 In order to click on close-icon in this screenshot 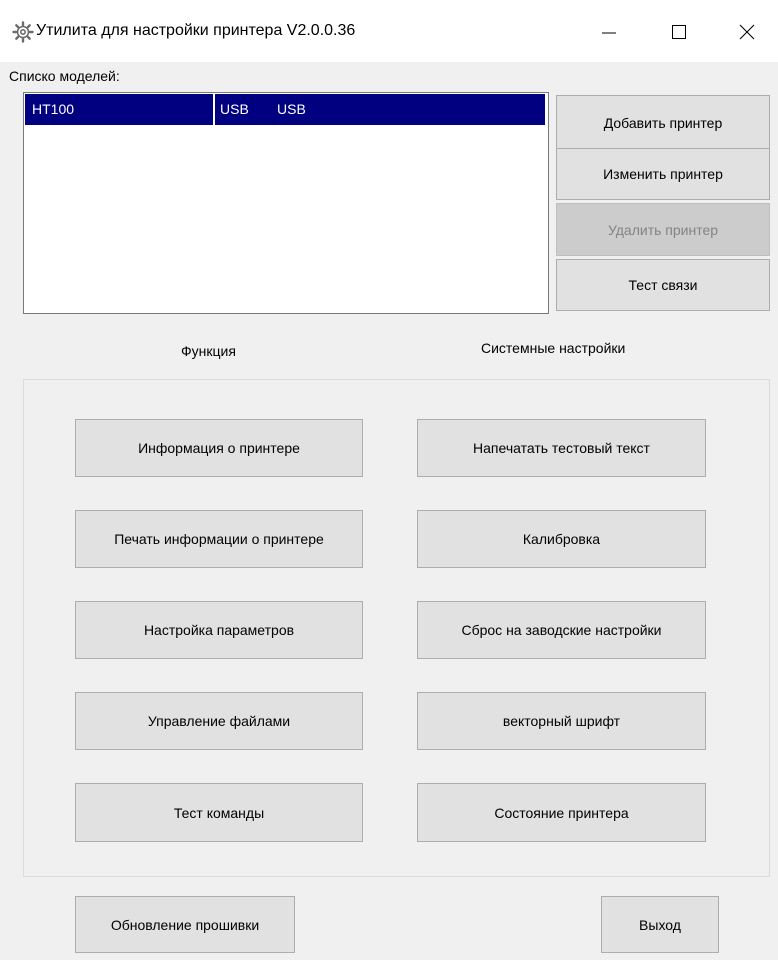, I will do `click(747, 32)`.